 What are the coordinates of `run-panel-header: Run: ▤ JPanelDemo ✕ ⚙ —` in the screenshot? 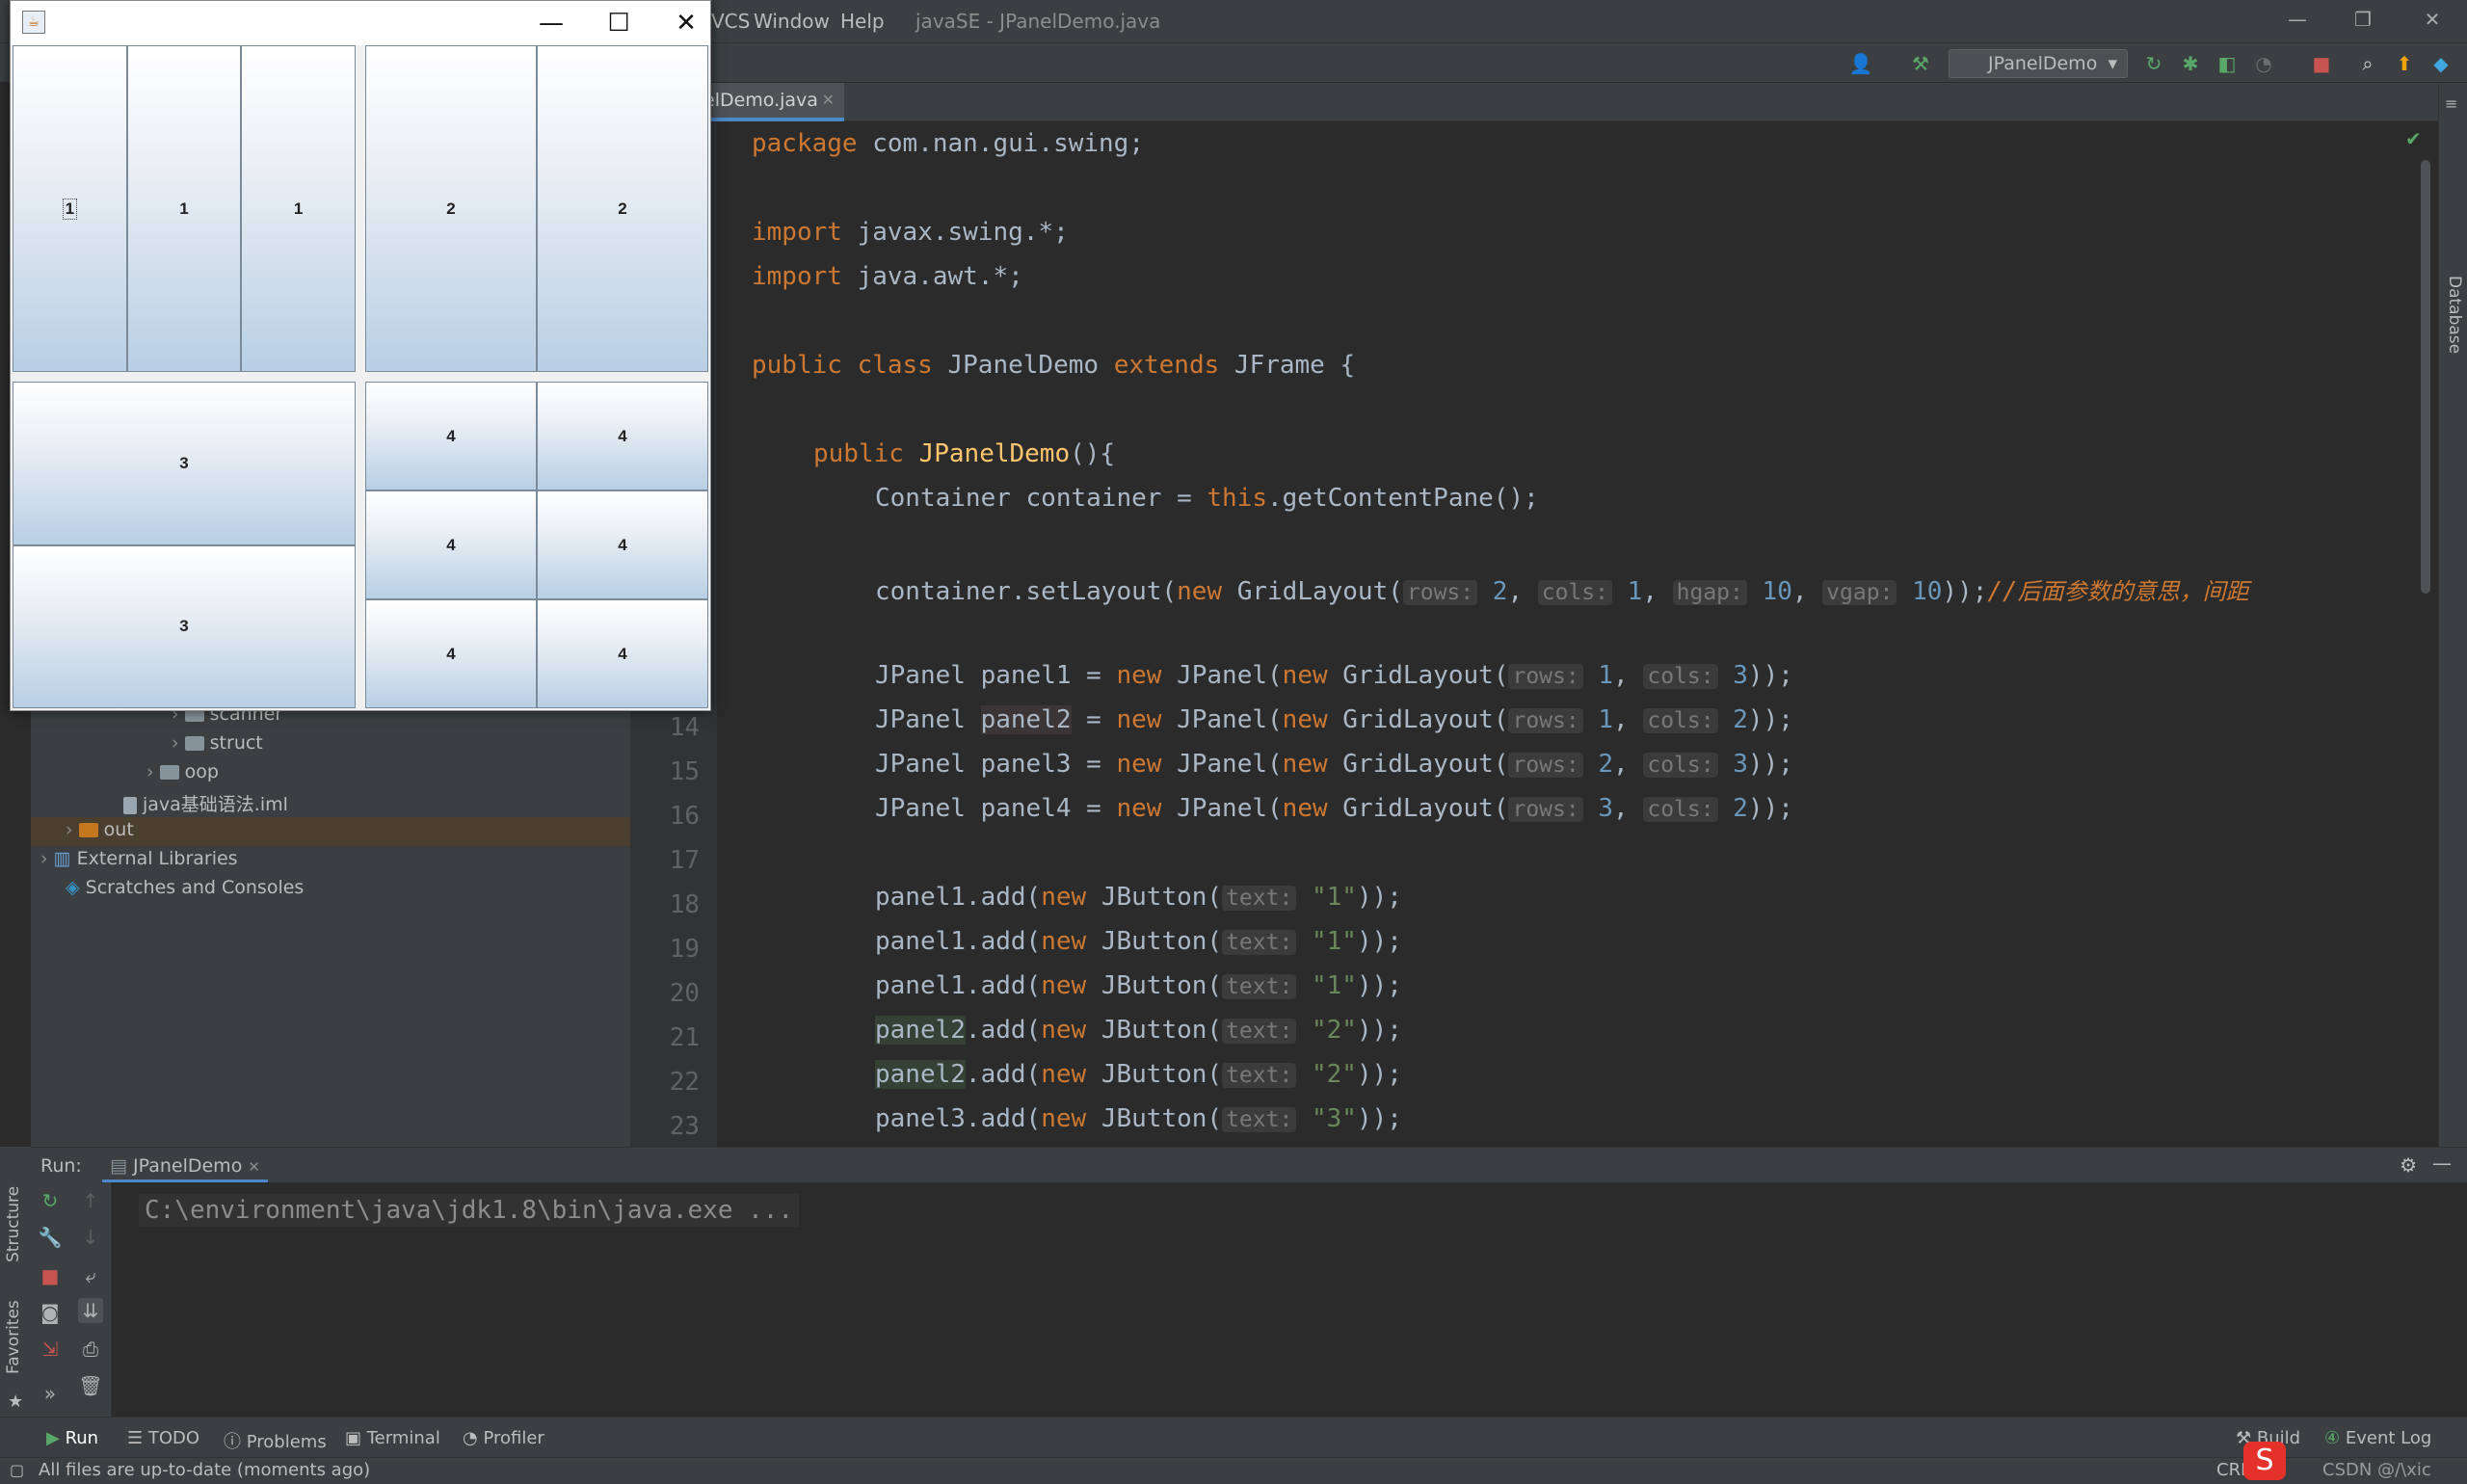 It's located at (1249, 1165).